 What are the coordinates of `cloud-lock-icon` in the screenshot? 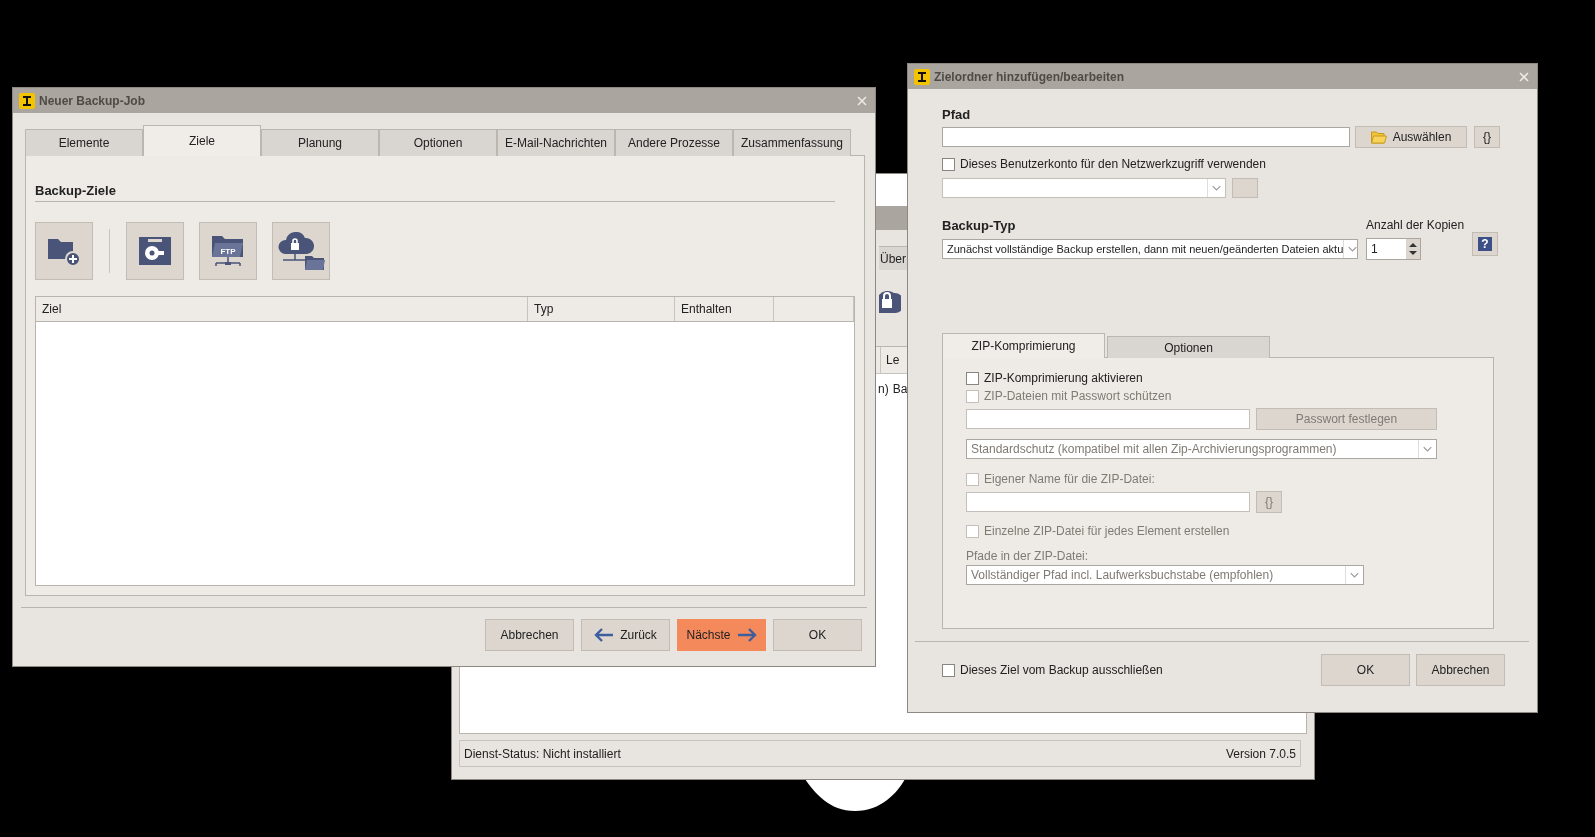 It's located at (301, 251).